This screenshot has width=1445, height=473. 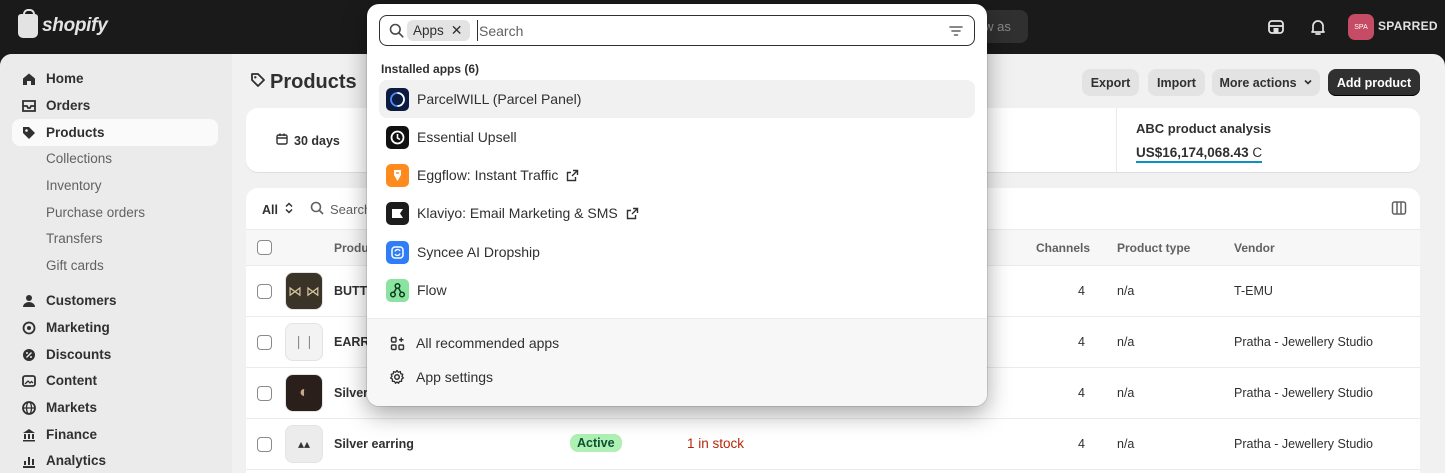 I want to click on nav-gift-cards: Gift cards, so click(x=75, y=265).